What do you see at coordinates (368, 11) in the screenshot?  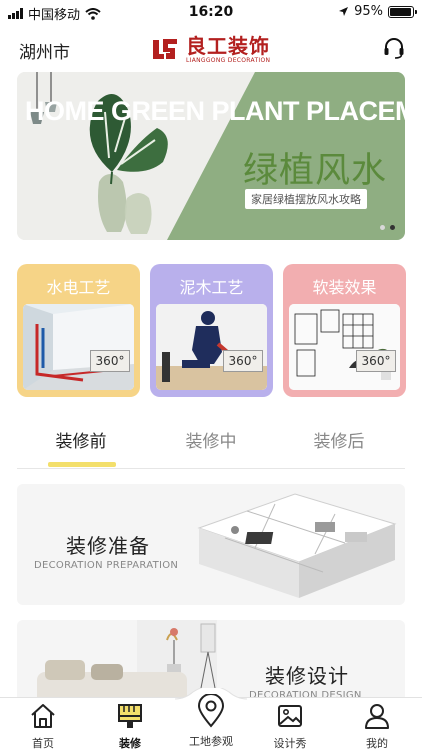 I see `battery-percent: 95%` at bounding box center [368, 11].